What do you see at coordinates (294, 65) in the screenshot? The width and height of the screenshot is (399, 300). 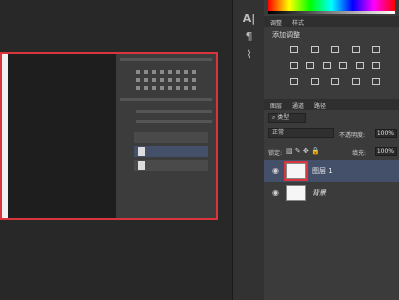 I see `vibrance-icon` at bounding box center [294, 65].